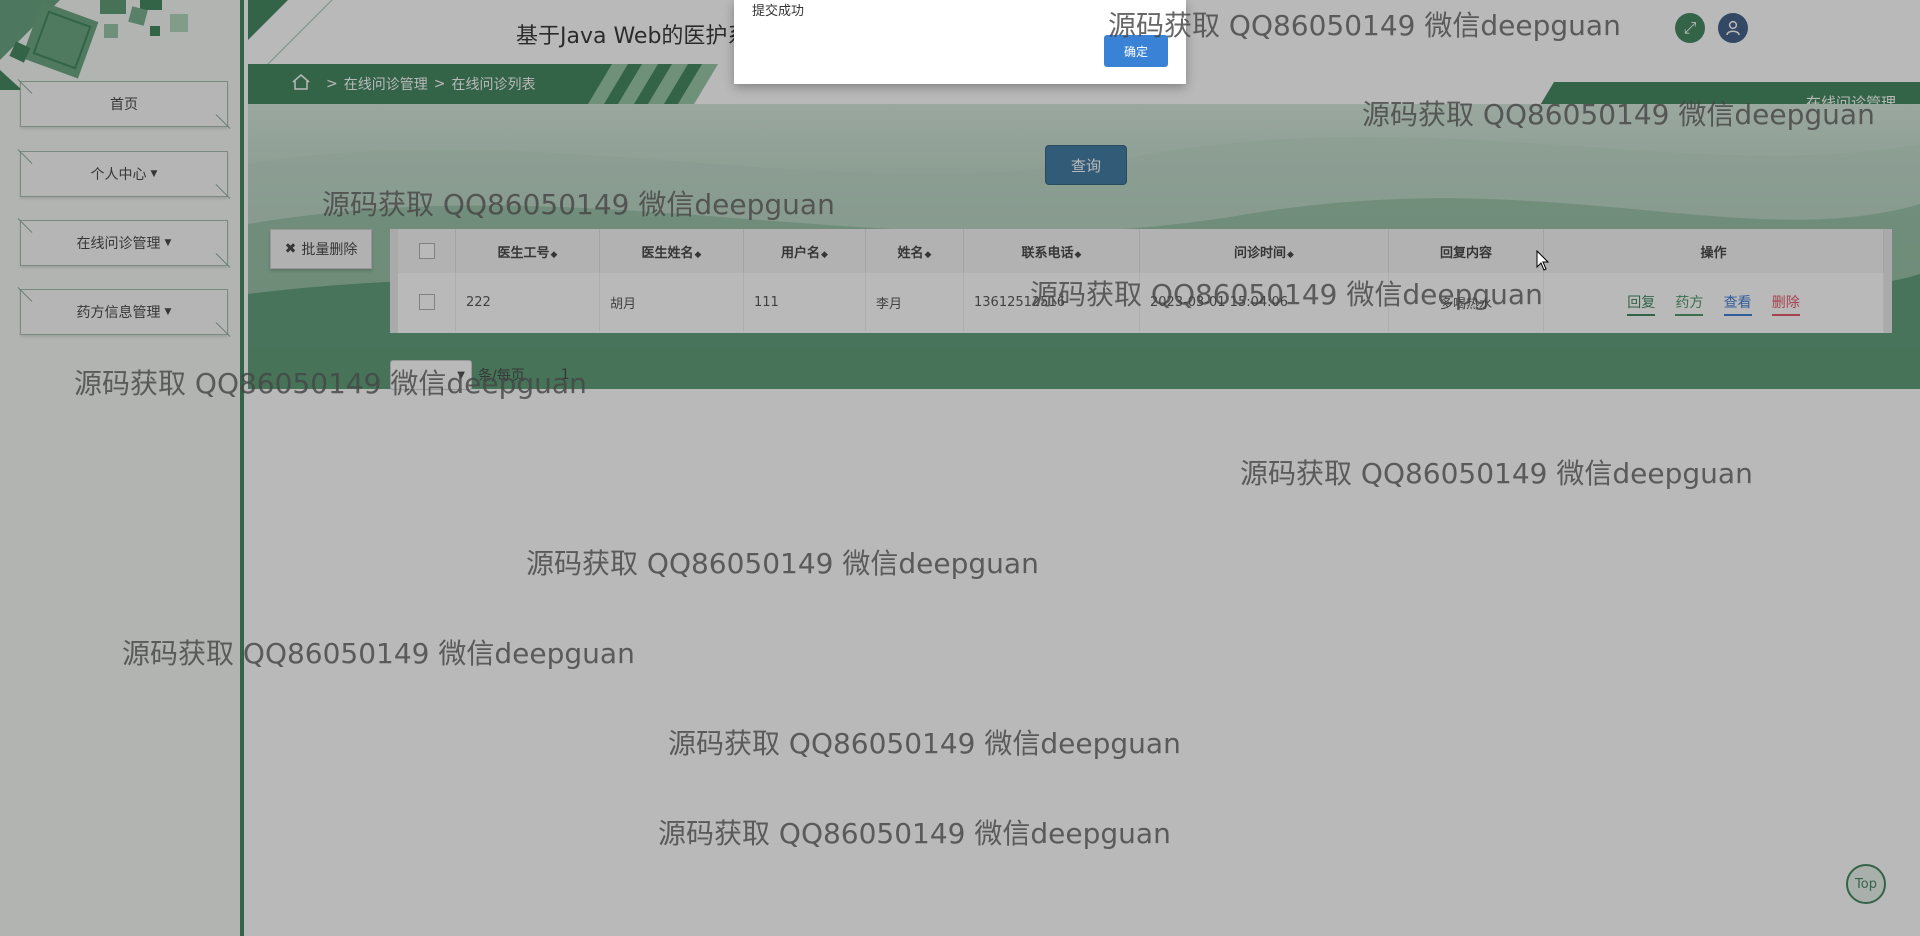 Image resolution: width=1920 pixels, height=936 pixels. Describe the element at coordinates (960, 42) in the screenshot. I see `alert-dialog: 提交成功 确定` at that location.